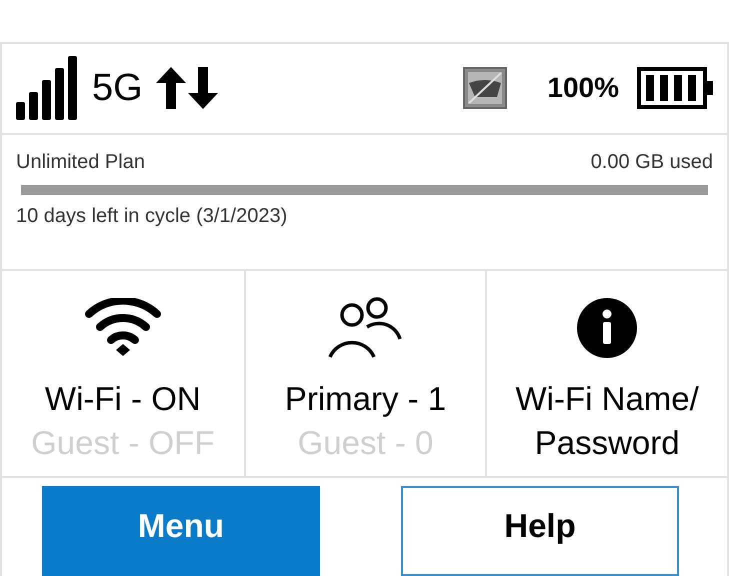  What do you see at coordinates (651, 162) in the screenshot?
I see `data-usage: 0.00 GB used` at bounding box center [651, 162].